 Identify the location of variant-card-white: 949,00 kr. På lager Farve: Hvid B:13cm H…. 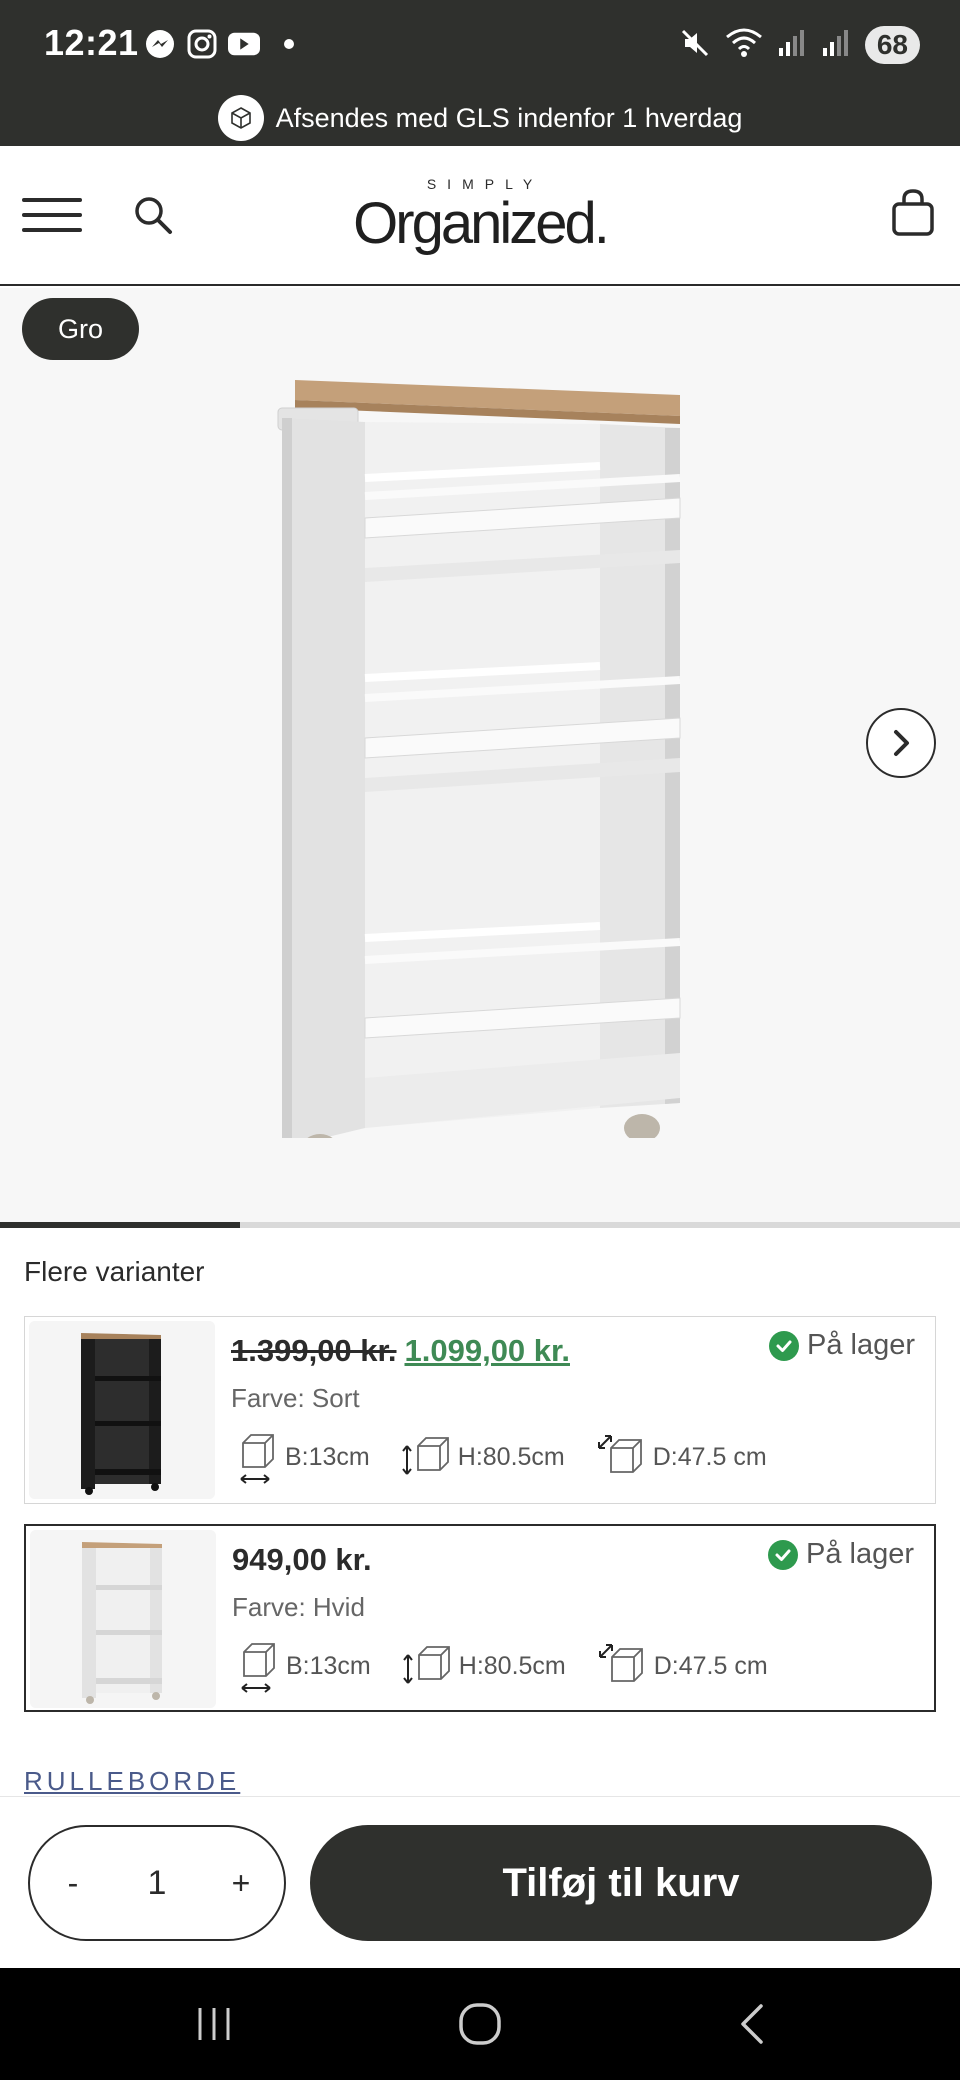
(480, 1618).